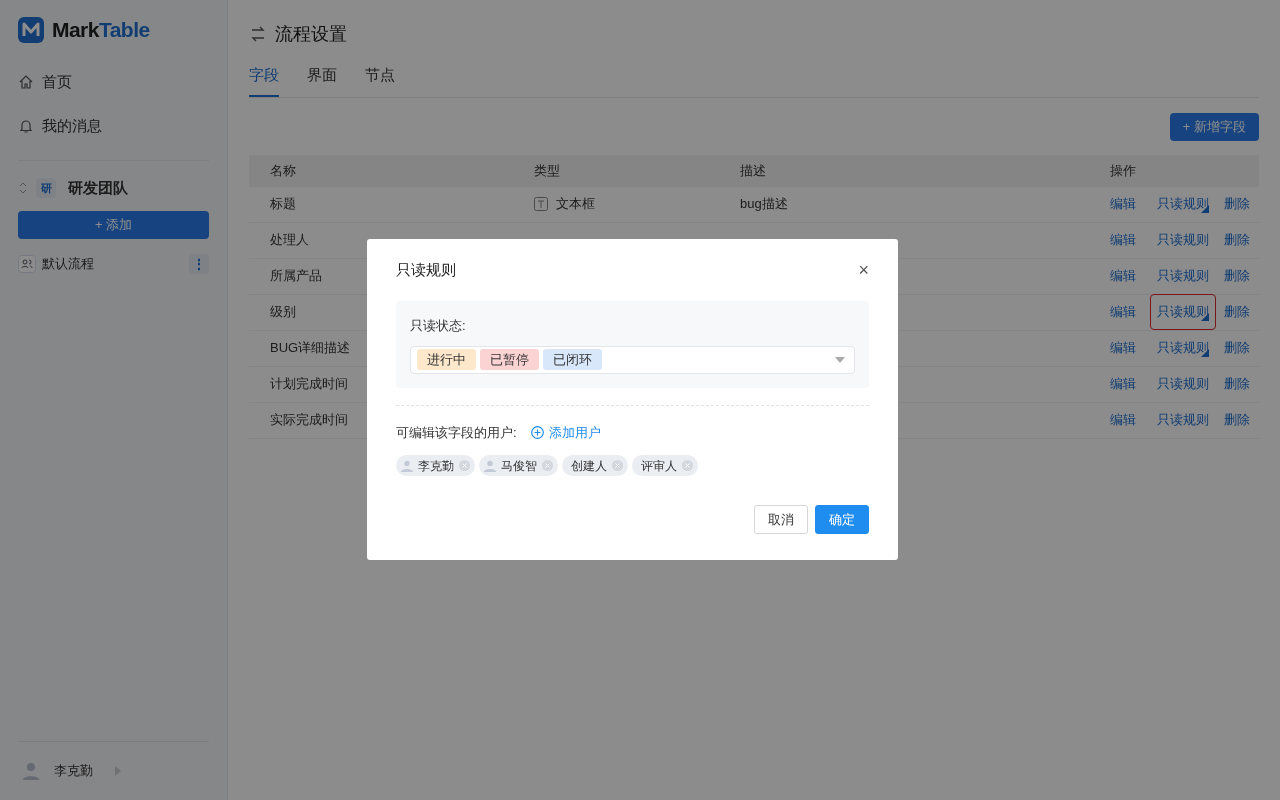  Describe the element at coordinates (31, 771) in the screenshot. I see `avatar-icon` at that location.